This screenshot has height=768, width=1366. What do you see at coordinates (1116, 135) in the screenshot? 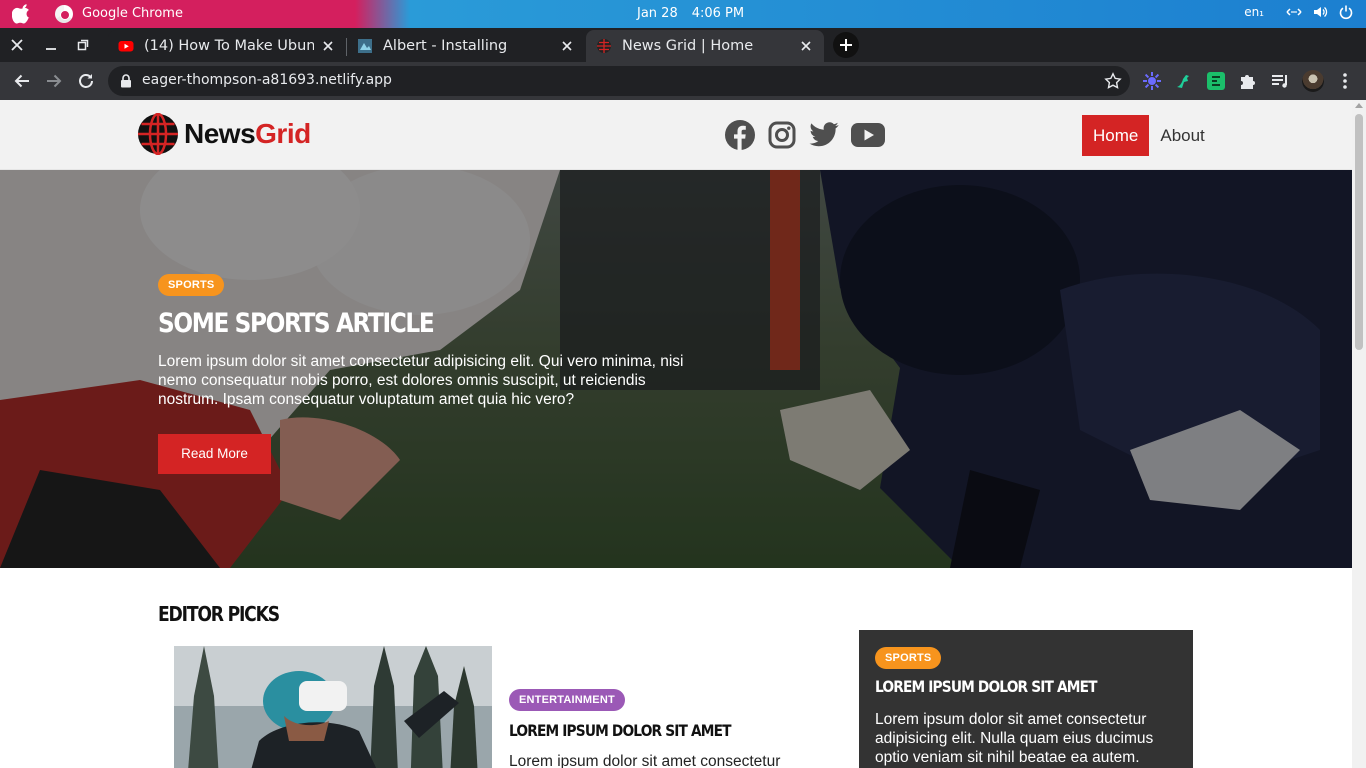
I see `nav-home-link: Home` at bounding box center [1116, 135].